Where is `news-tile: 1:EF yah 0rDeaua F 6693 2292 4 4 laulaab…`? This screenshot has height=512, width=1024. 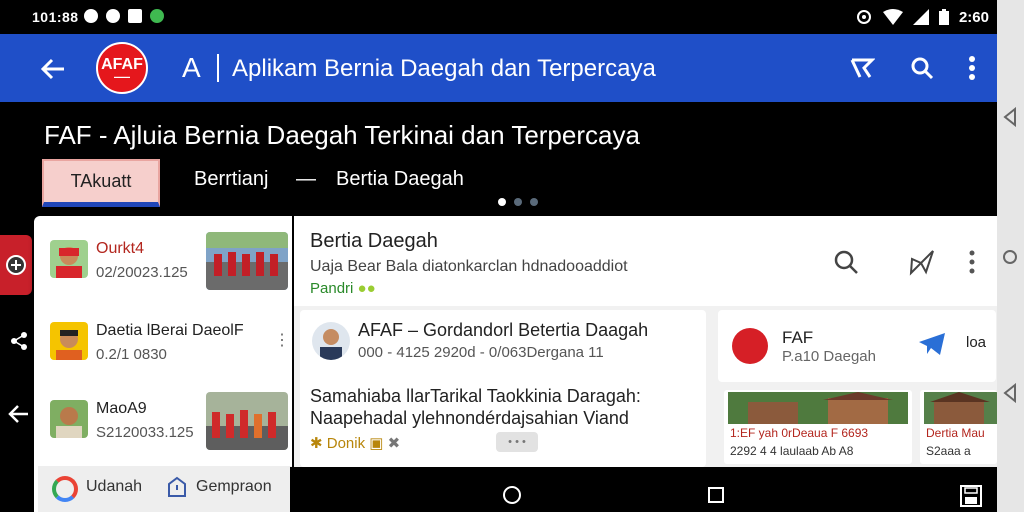
news-tile: 1:EF yah 0rDeaua F 6693 2292 4 4 laulaab… is located at coordinates (818, 427).